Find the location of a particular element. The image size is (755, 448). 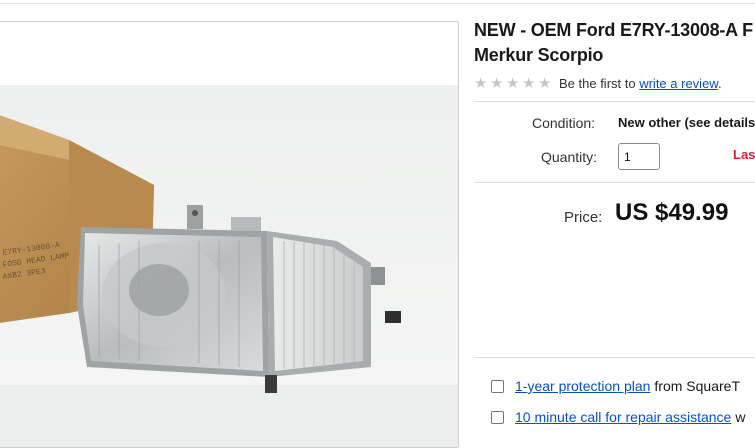

star-rating: ★ ★ ★ ★ ★ is located at coordinates (513, 83).